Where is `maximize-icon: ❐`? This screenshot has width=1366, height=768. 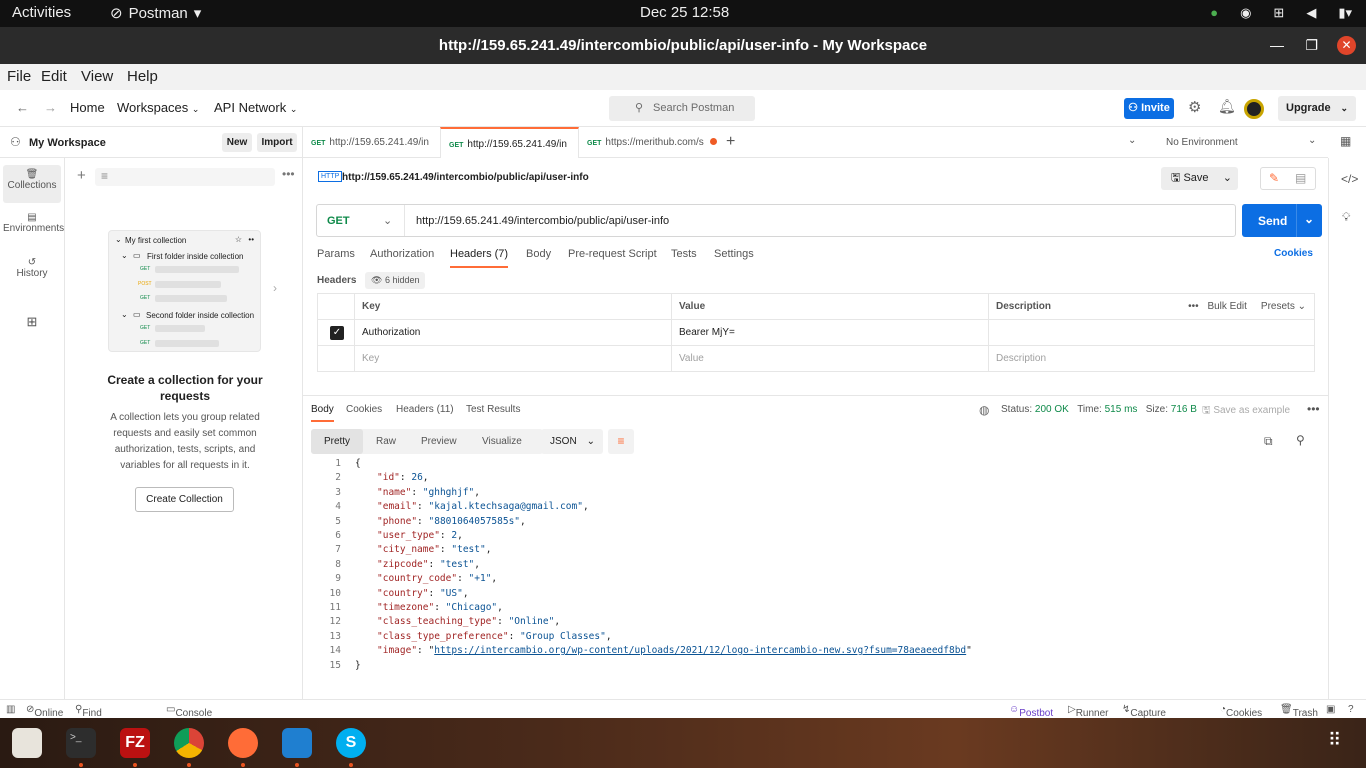 maximize-icon: ❐ is located at coordinates (1311, 45).